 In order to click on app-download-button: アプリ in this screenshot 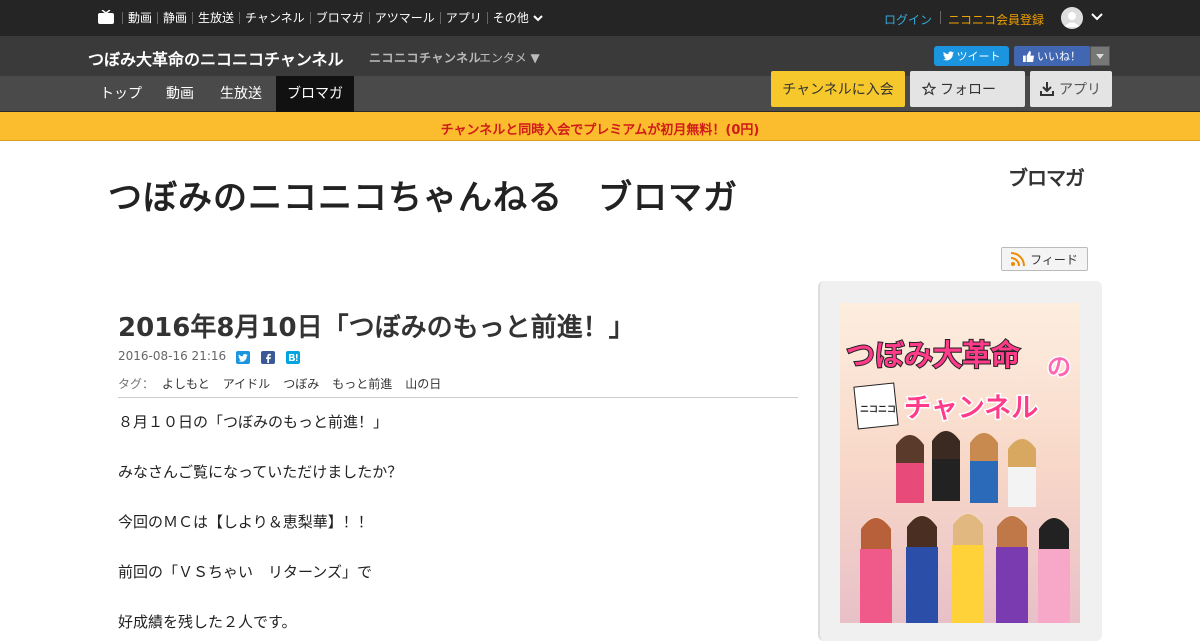, I will do `click(1071, 89)`.